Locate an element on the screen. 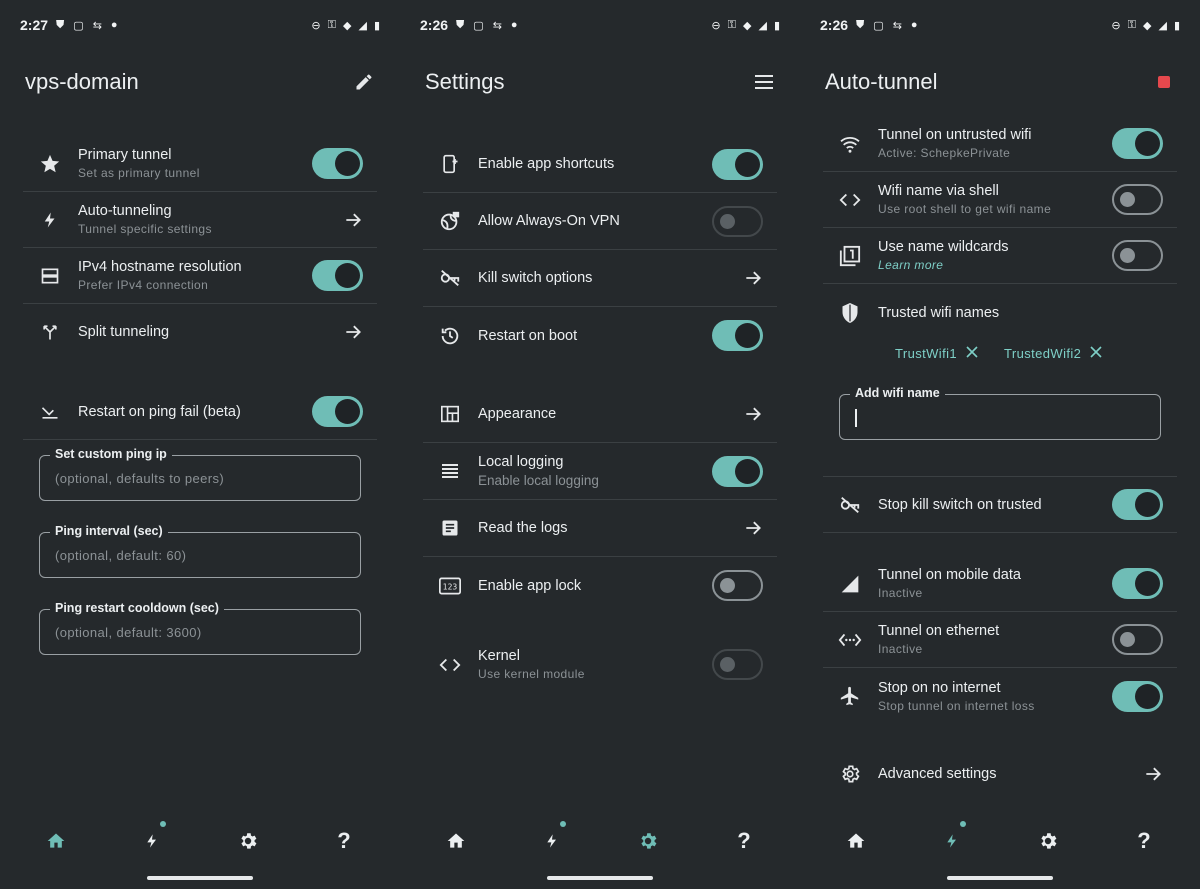 This screenshot has height=889, width=1200. row-label: Enable app lock is located at coordinates (530, 585).